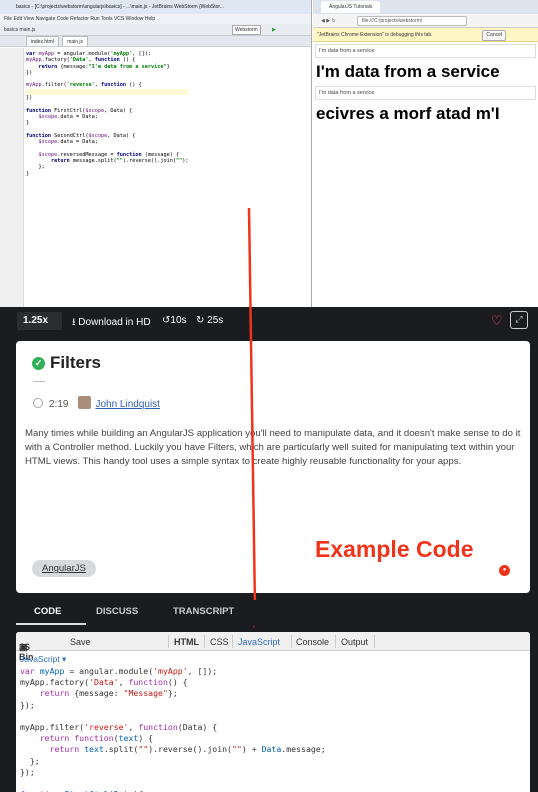 Image resolution: width=538 pixels, height=792 pixels. What do you see at coordinates (80, 642) in the screenshot?
I see `jsbin-save-button: Save` at bounding box center [80, 642].